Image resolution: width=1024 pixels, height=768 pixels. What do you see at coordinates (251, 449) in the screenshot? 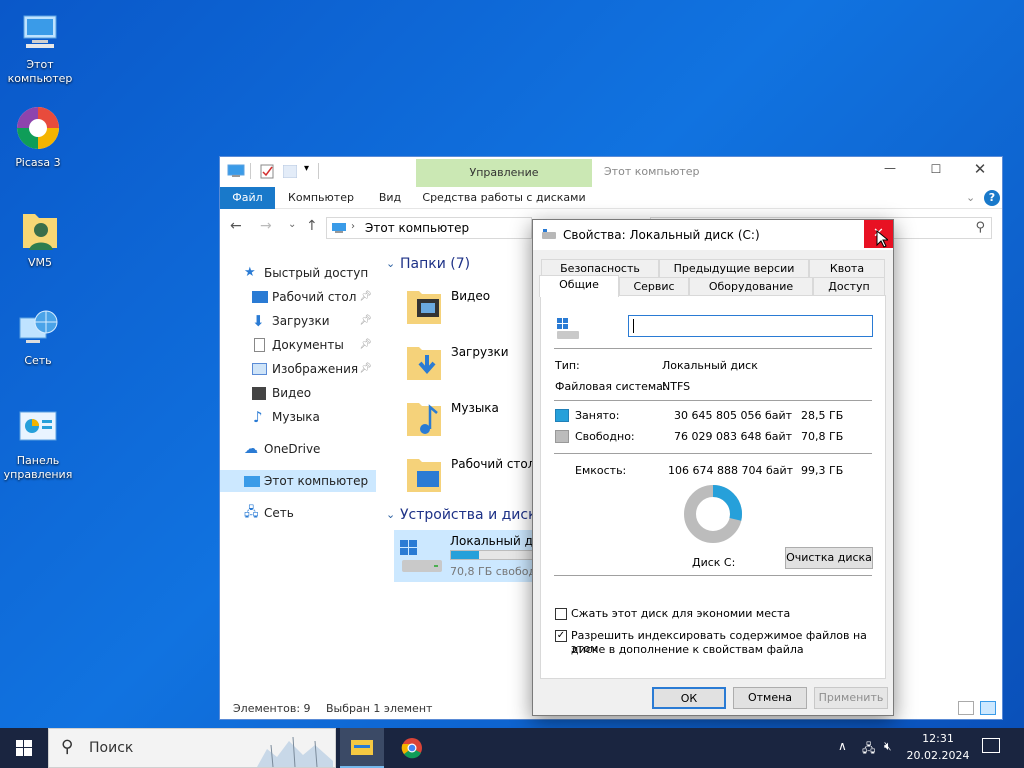
I see `cloud-icon: ☁` at bounding box center [251, 449].